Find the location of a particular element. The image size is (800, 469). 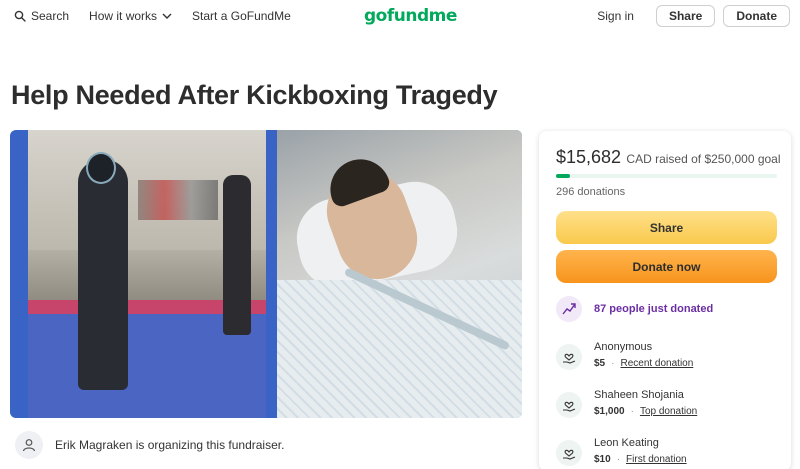

photo-fighter is located at coordinates (103, 275).